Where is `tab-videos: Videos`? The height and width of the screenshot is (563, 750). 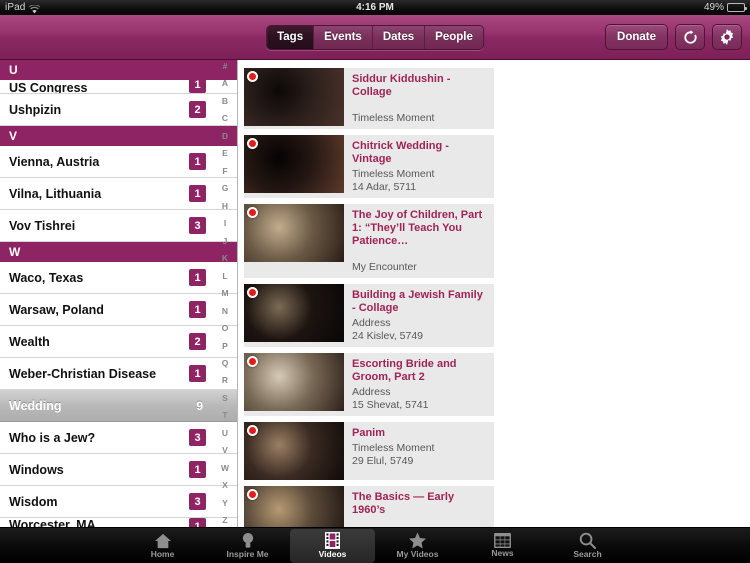
tab-videos: Videos is located at coordinates (332, 545).